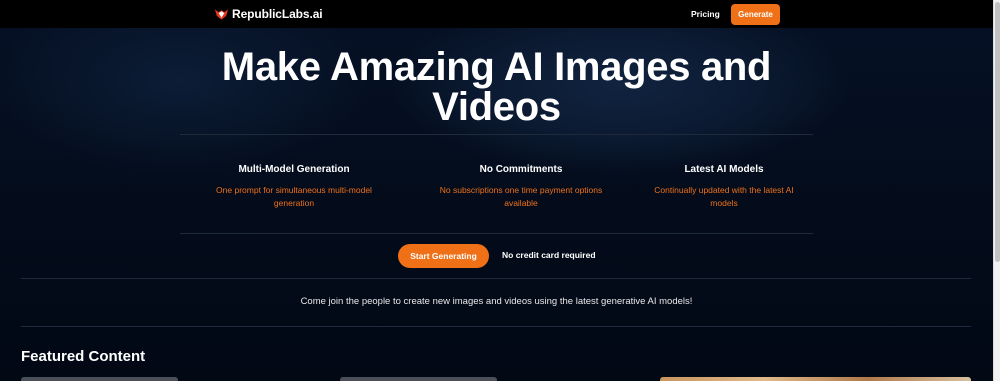  Describe the element at coordinates (294, 169) in the screenshot. I see `feature-title: Multi-Model Generation` at that location.